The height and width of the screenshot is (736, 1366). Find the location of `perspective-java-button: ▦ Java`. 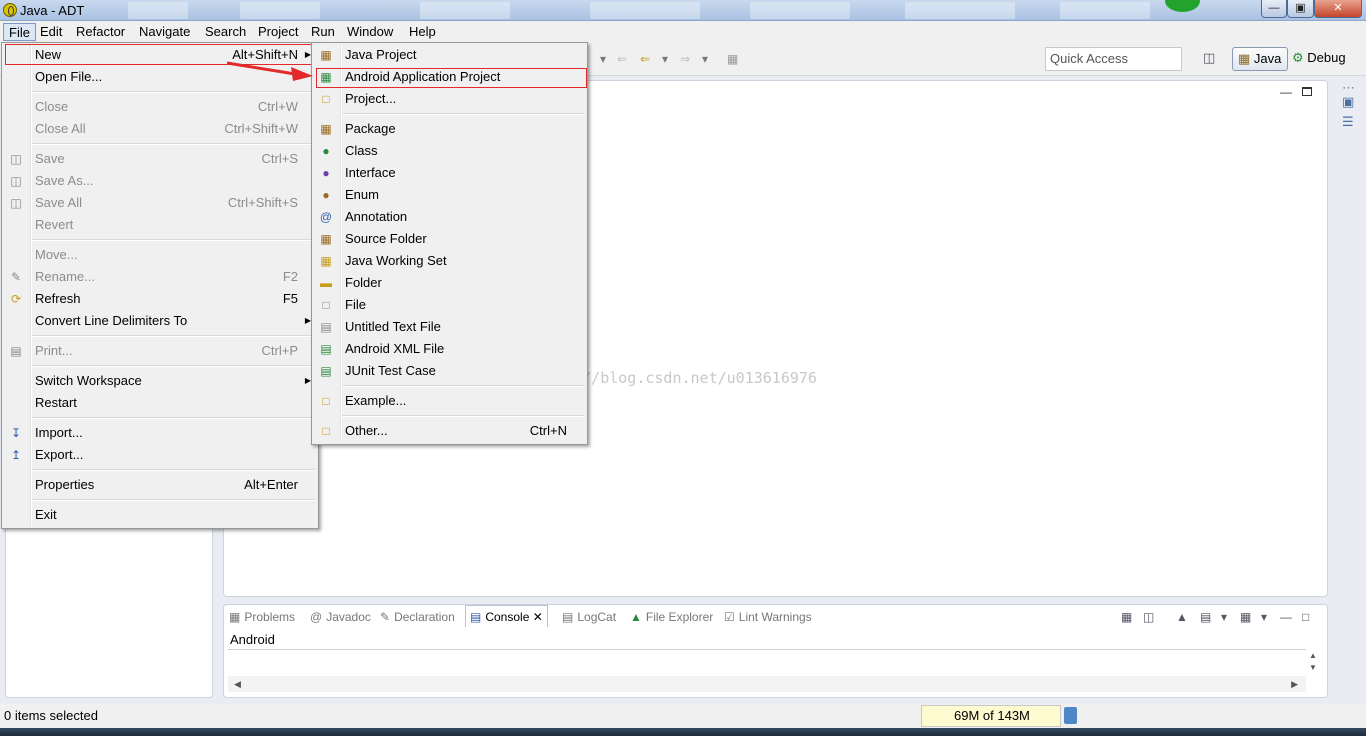

perspective-java-button: ▦ Java is located at coordinates (1260, 59).